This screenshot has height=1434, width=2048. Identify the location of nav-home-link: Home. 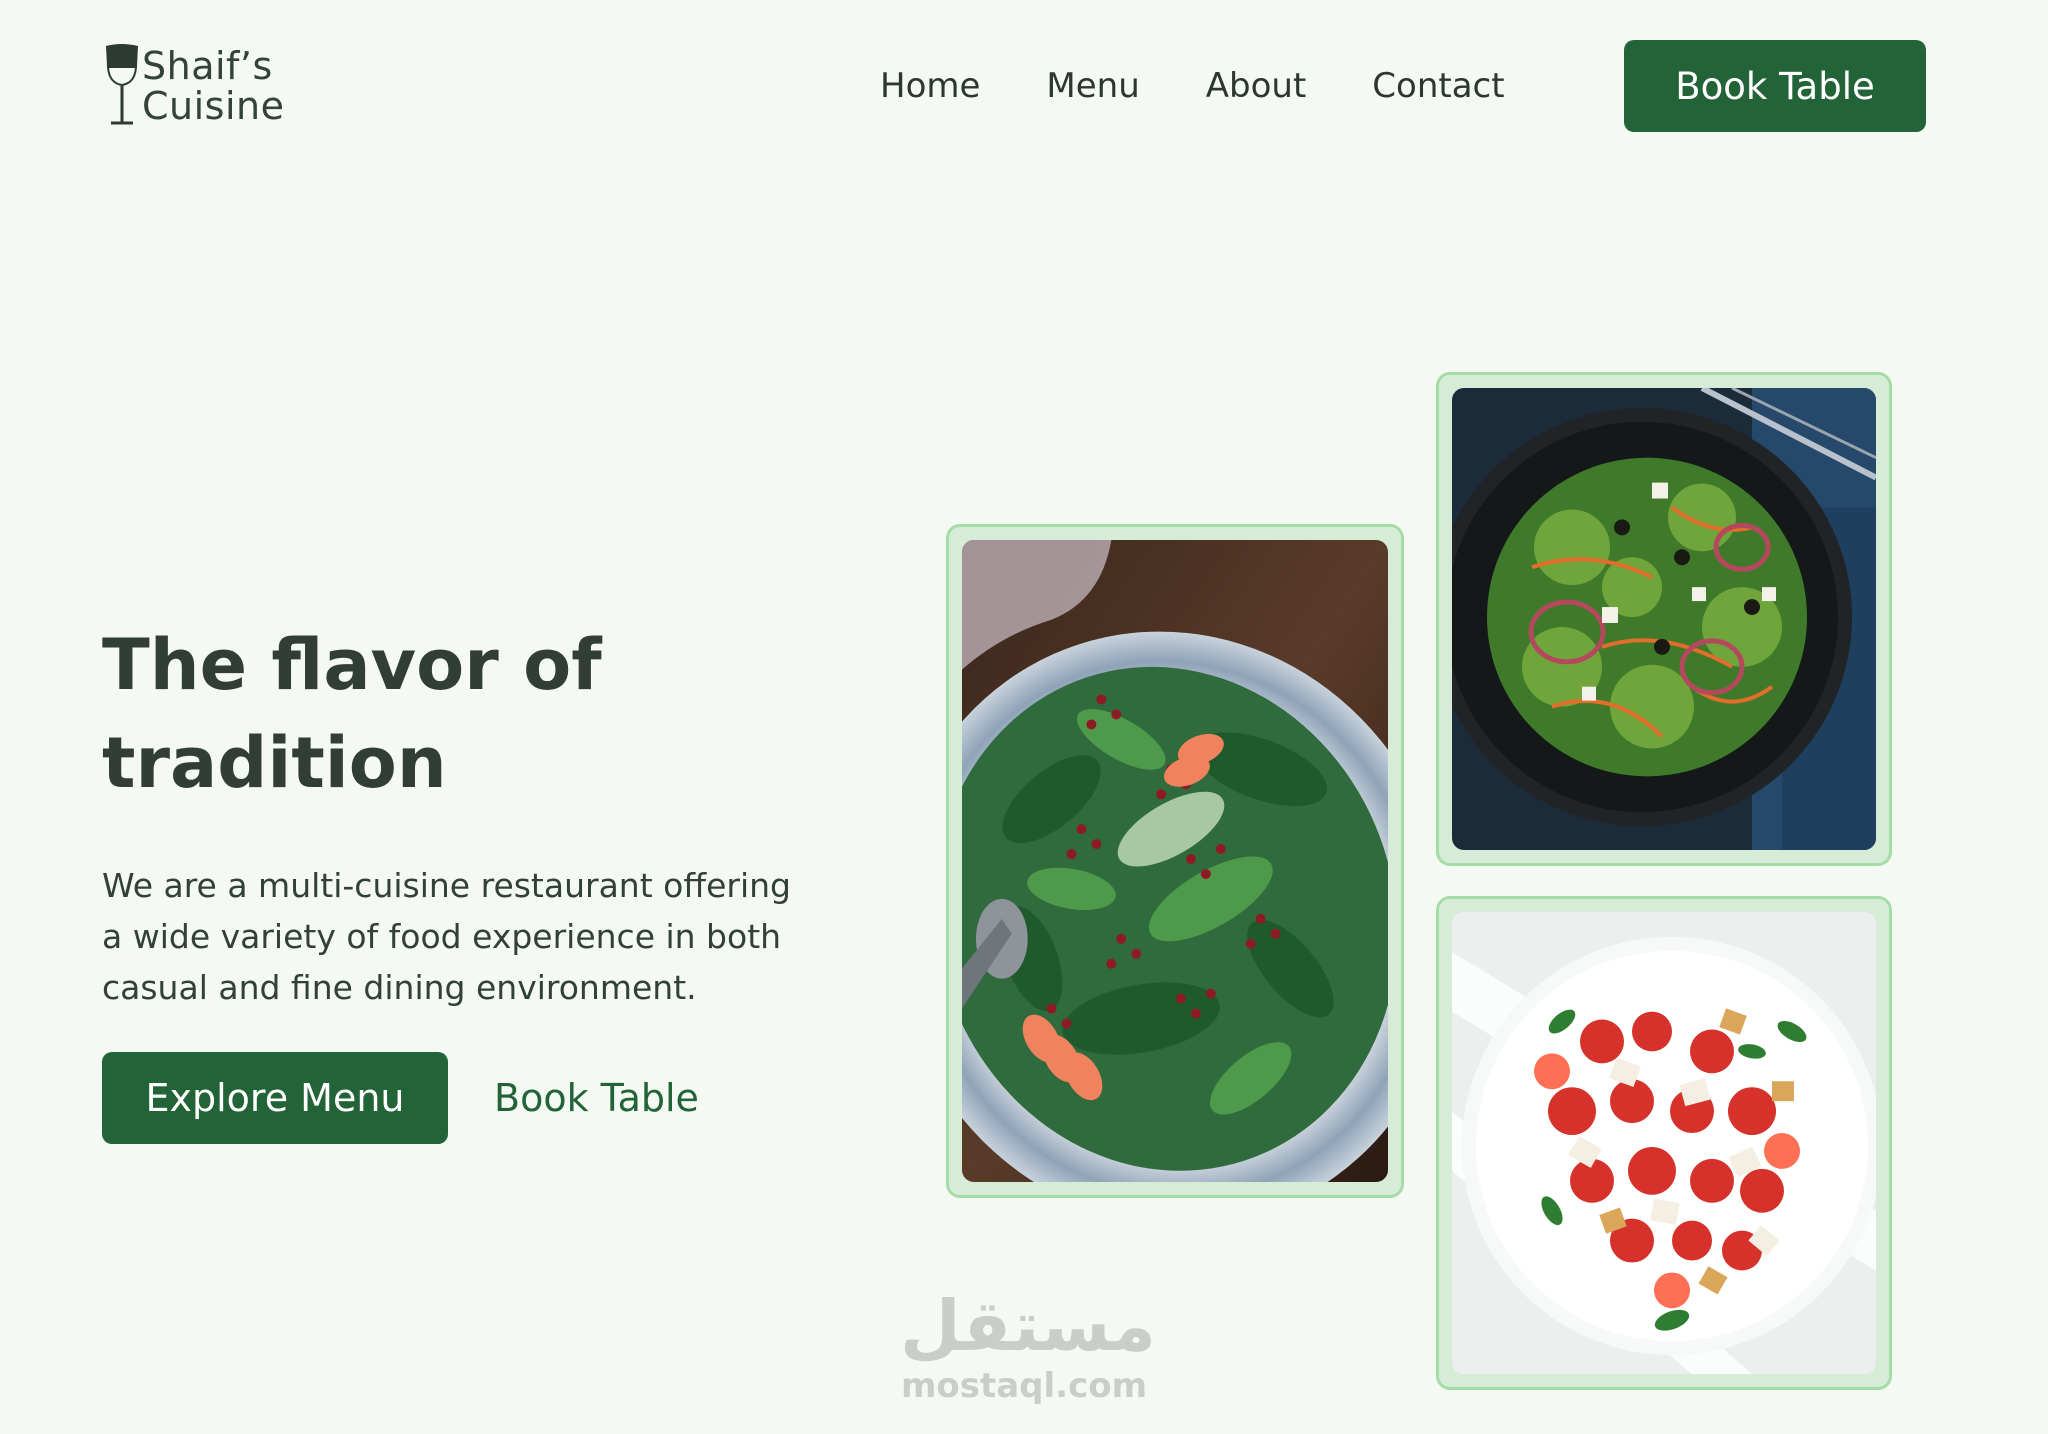
(930, 86).